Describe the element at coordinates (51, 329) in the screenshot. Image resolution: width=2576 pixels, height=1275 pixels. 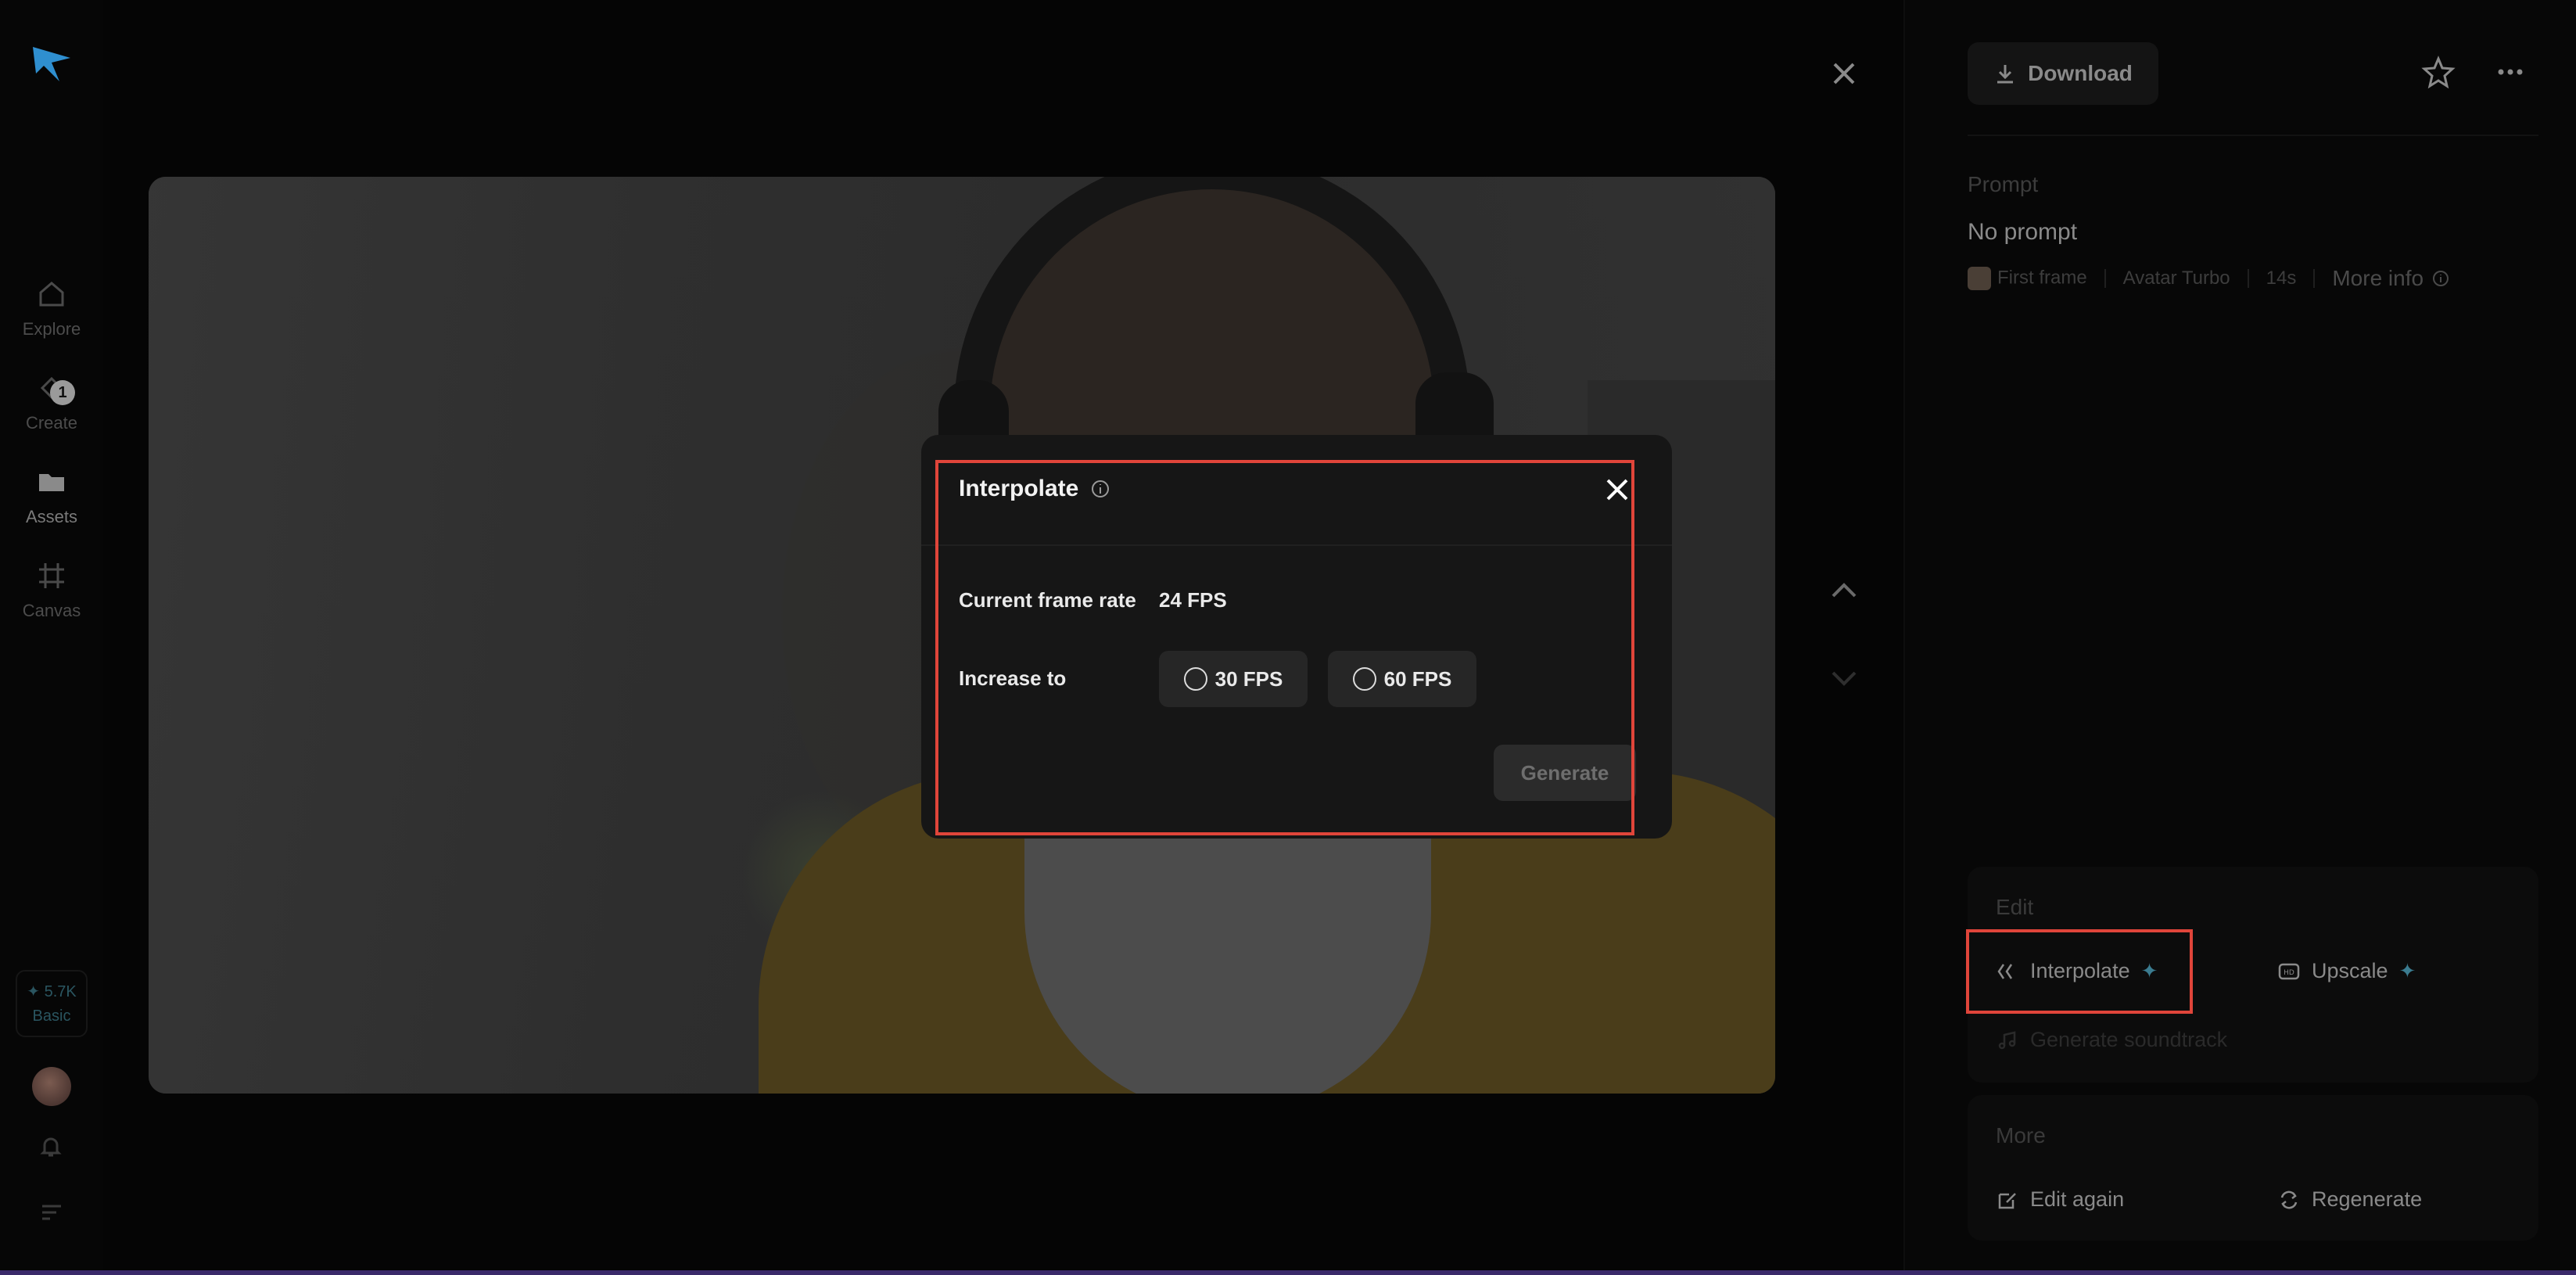
I see `nav-label-explore: Explore` at that location.